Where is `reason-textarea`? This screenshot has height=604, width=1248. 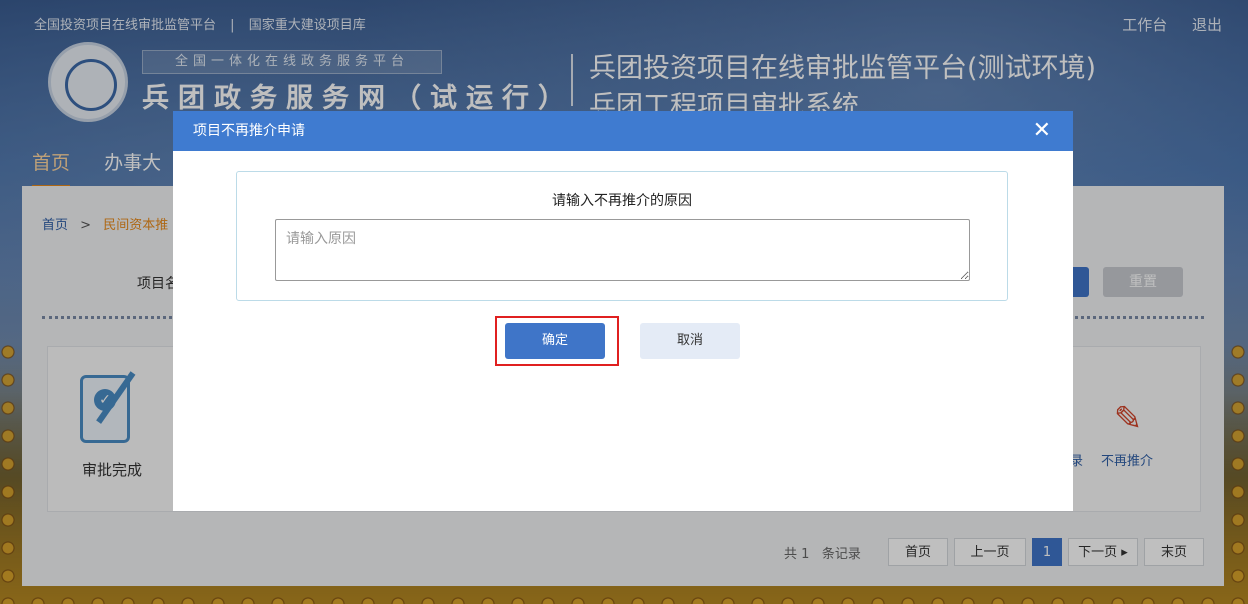 reason-textarea is located at coordinates (622, 250).